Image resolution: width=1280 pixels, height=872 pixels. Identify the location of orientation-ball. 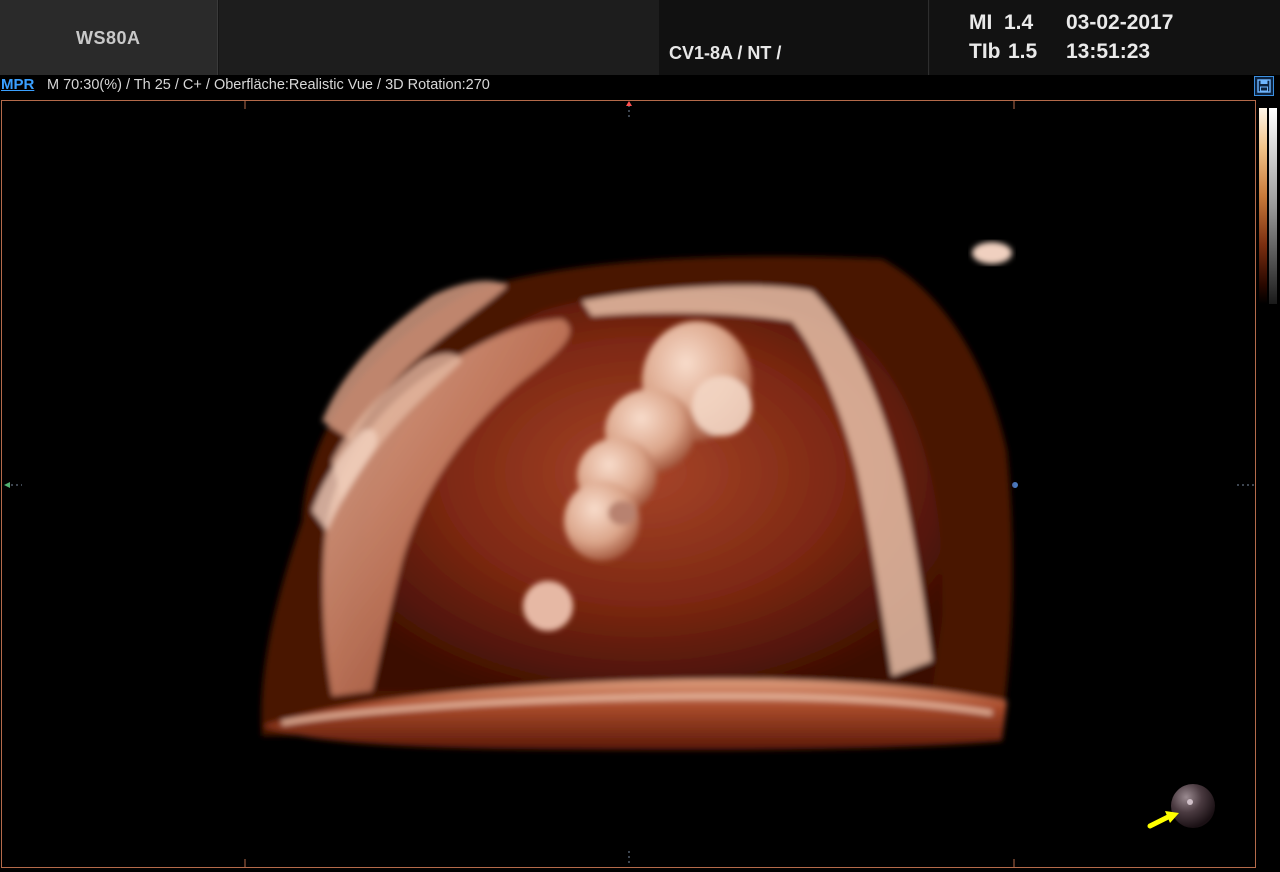
(1193, 806).